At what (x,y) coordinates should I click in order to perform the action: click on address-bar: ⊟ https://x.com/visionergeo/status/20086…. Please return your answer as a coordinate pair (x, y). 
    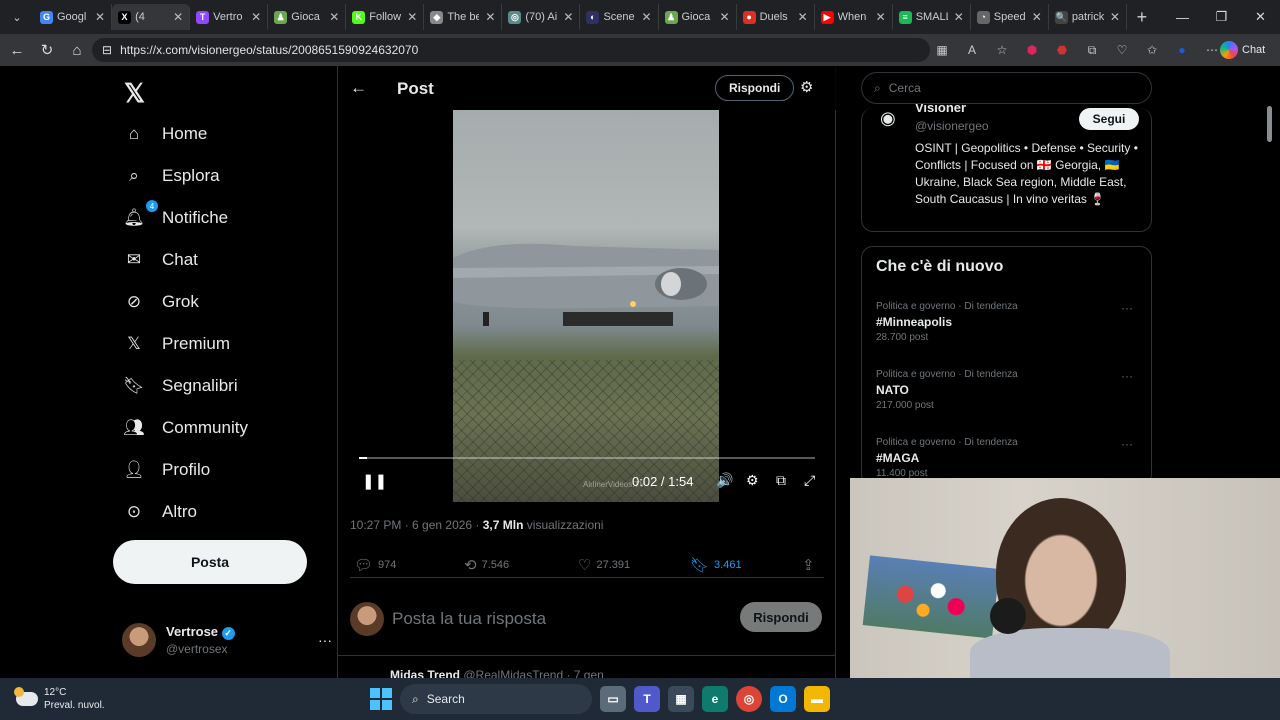
    Looking at the image, I should click on (511, 50).